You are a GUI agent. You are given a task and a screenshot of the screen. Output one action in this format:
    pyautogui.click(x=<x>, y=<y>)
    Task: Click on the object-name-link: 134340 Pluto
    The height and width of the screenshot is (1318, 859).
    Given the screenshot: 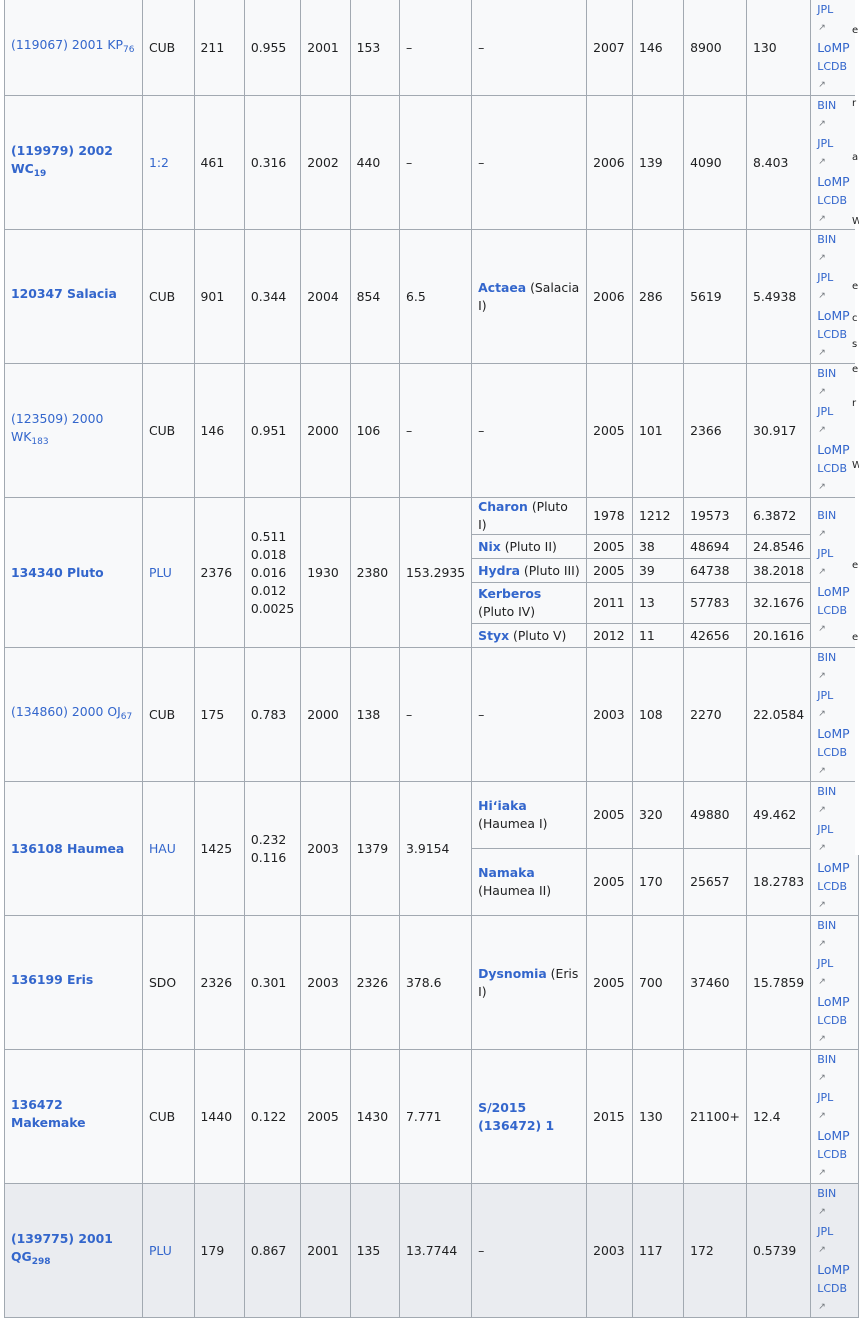 What is the action you would take?
    pyautogui.click(x=57, y=572)
    